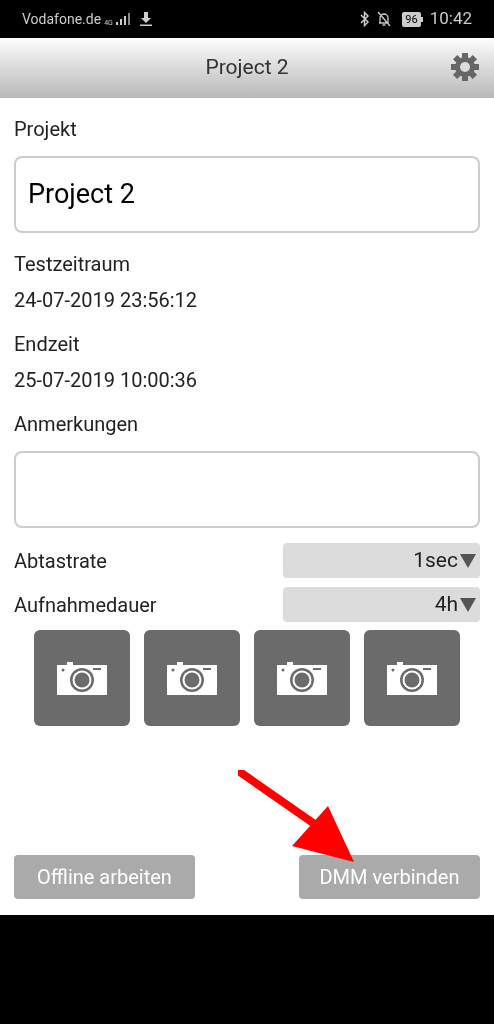 The image size is (494, 1024). Describe the element at coordinates (62, 19) in the screenshot. I see `carrier-name: Vodafone.de` at that location.